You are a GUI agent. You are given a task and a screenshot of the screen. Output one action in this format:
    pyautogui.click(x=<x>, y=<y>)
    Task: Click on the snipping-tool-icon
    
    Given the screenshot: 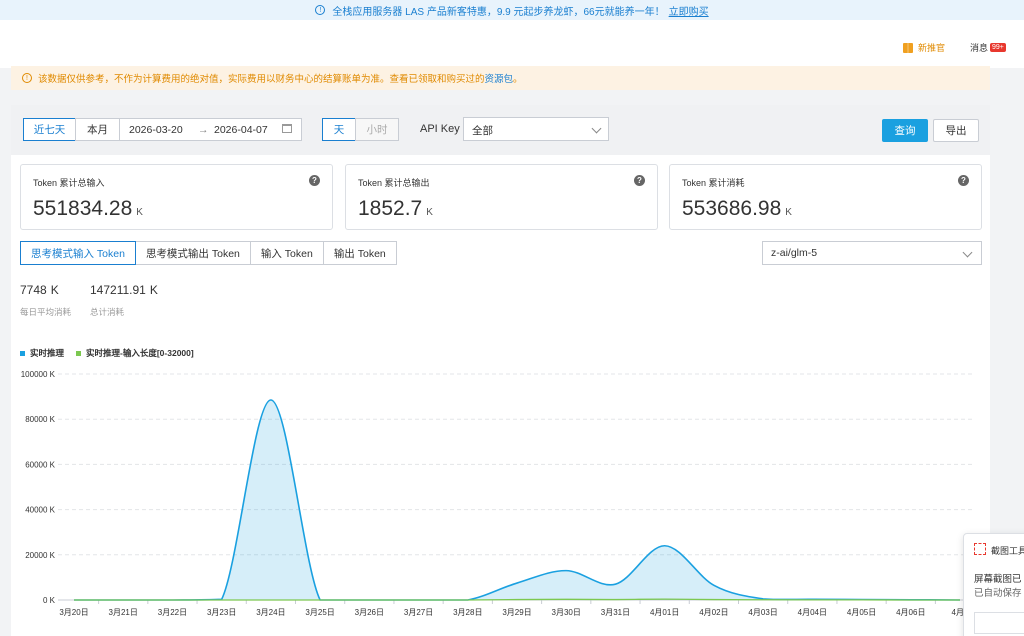 What is the action you would take?
    pyautogui.click(x=980, y=549)
    